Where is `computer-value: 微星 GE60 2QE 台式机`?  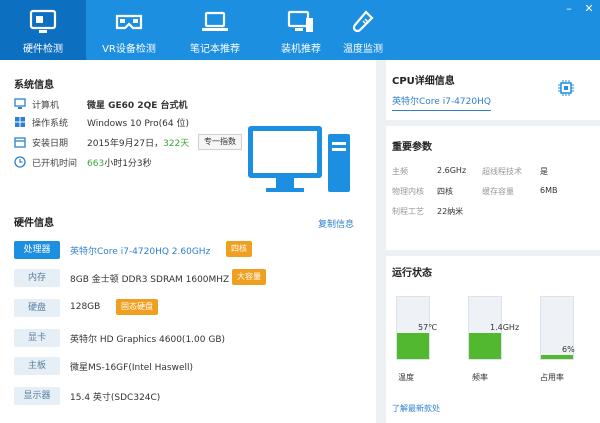
computer-value: 微星 GE60 2QE 台式机 is located at coordinates (137, 106).